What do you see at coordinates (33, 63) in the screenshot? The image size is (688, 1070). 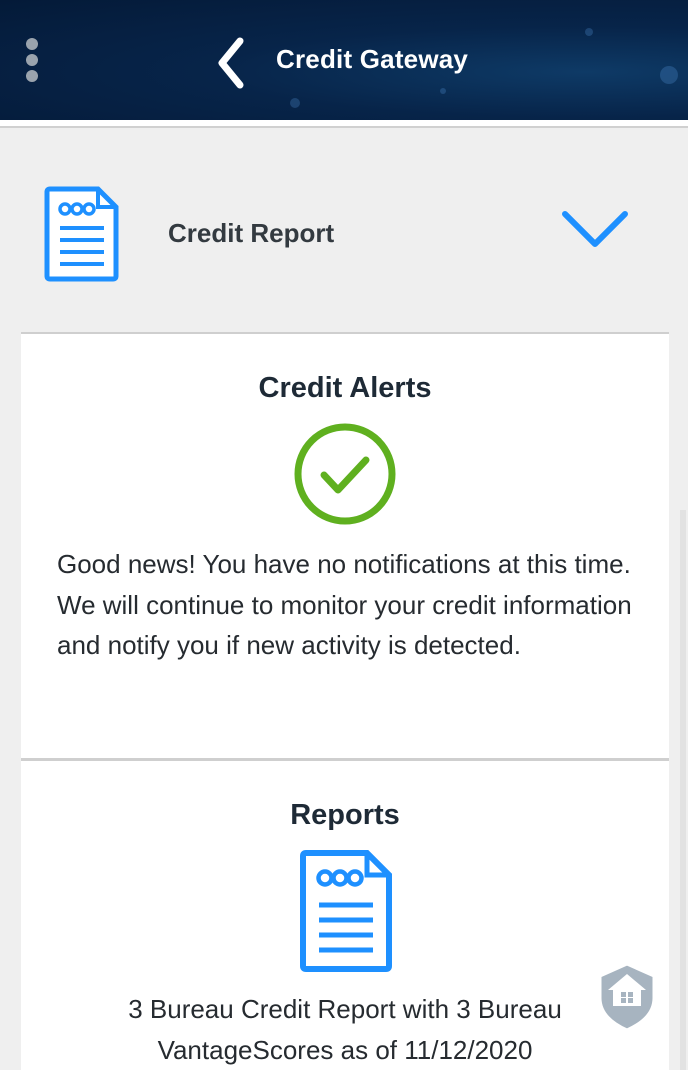 I see `more-vertical-icon` at bounding box center [33, 63].